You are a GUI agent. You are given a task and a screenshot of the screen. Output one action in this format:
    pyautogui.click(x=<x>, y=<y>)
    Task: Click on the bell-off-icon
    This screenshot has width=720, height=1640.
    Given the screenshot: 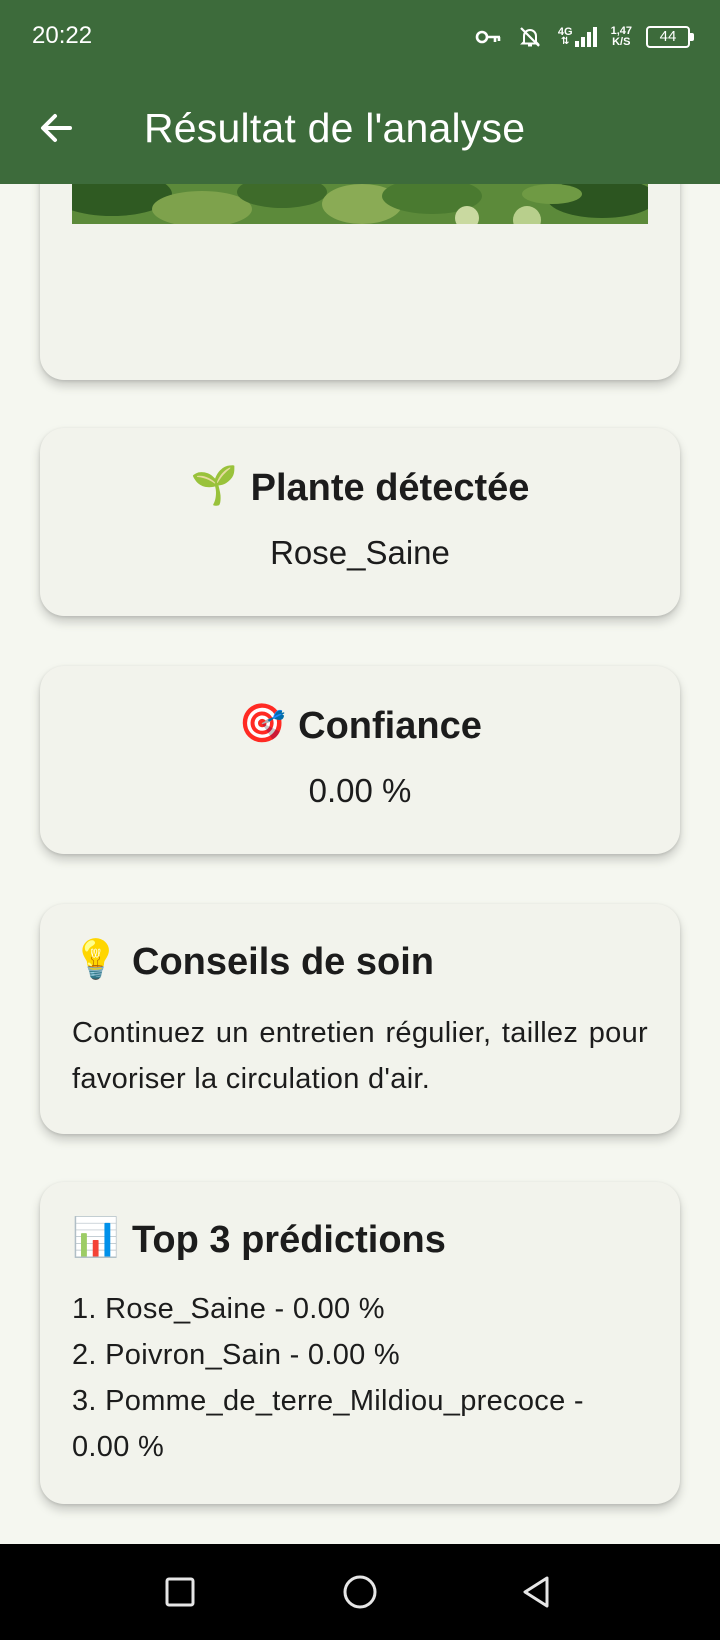 What is the action you would take?
    pyautogui.click(x=529, y=37)
    